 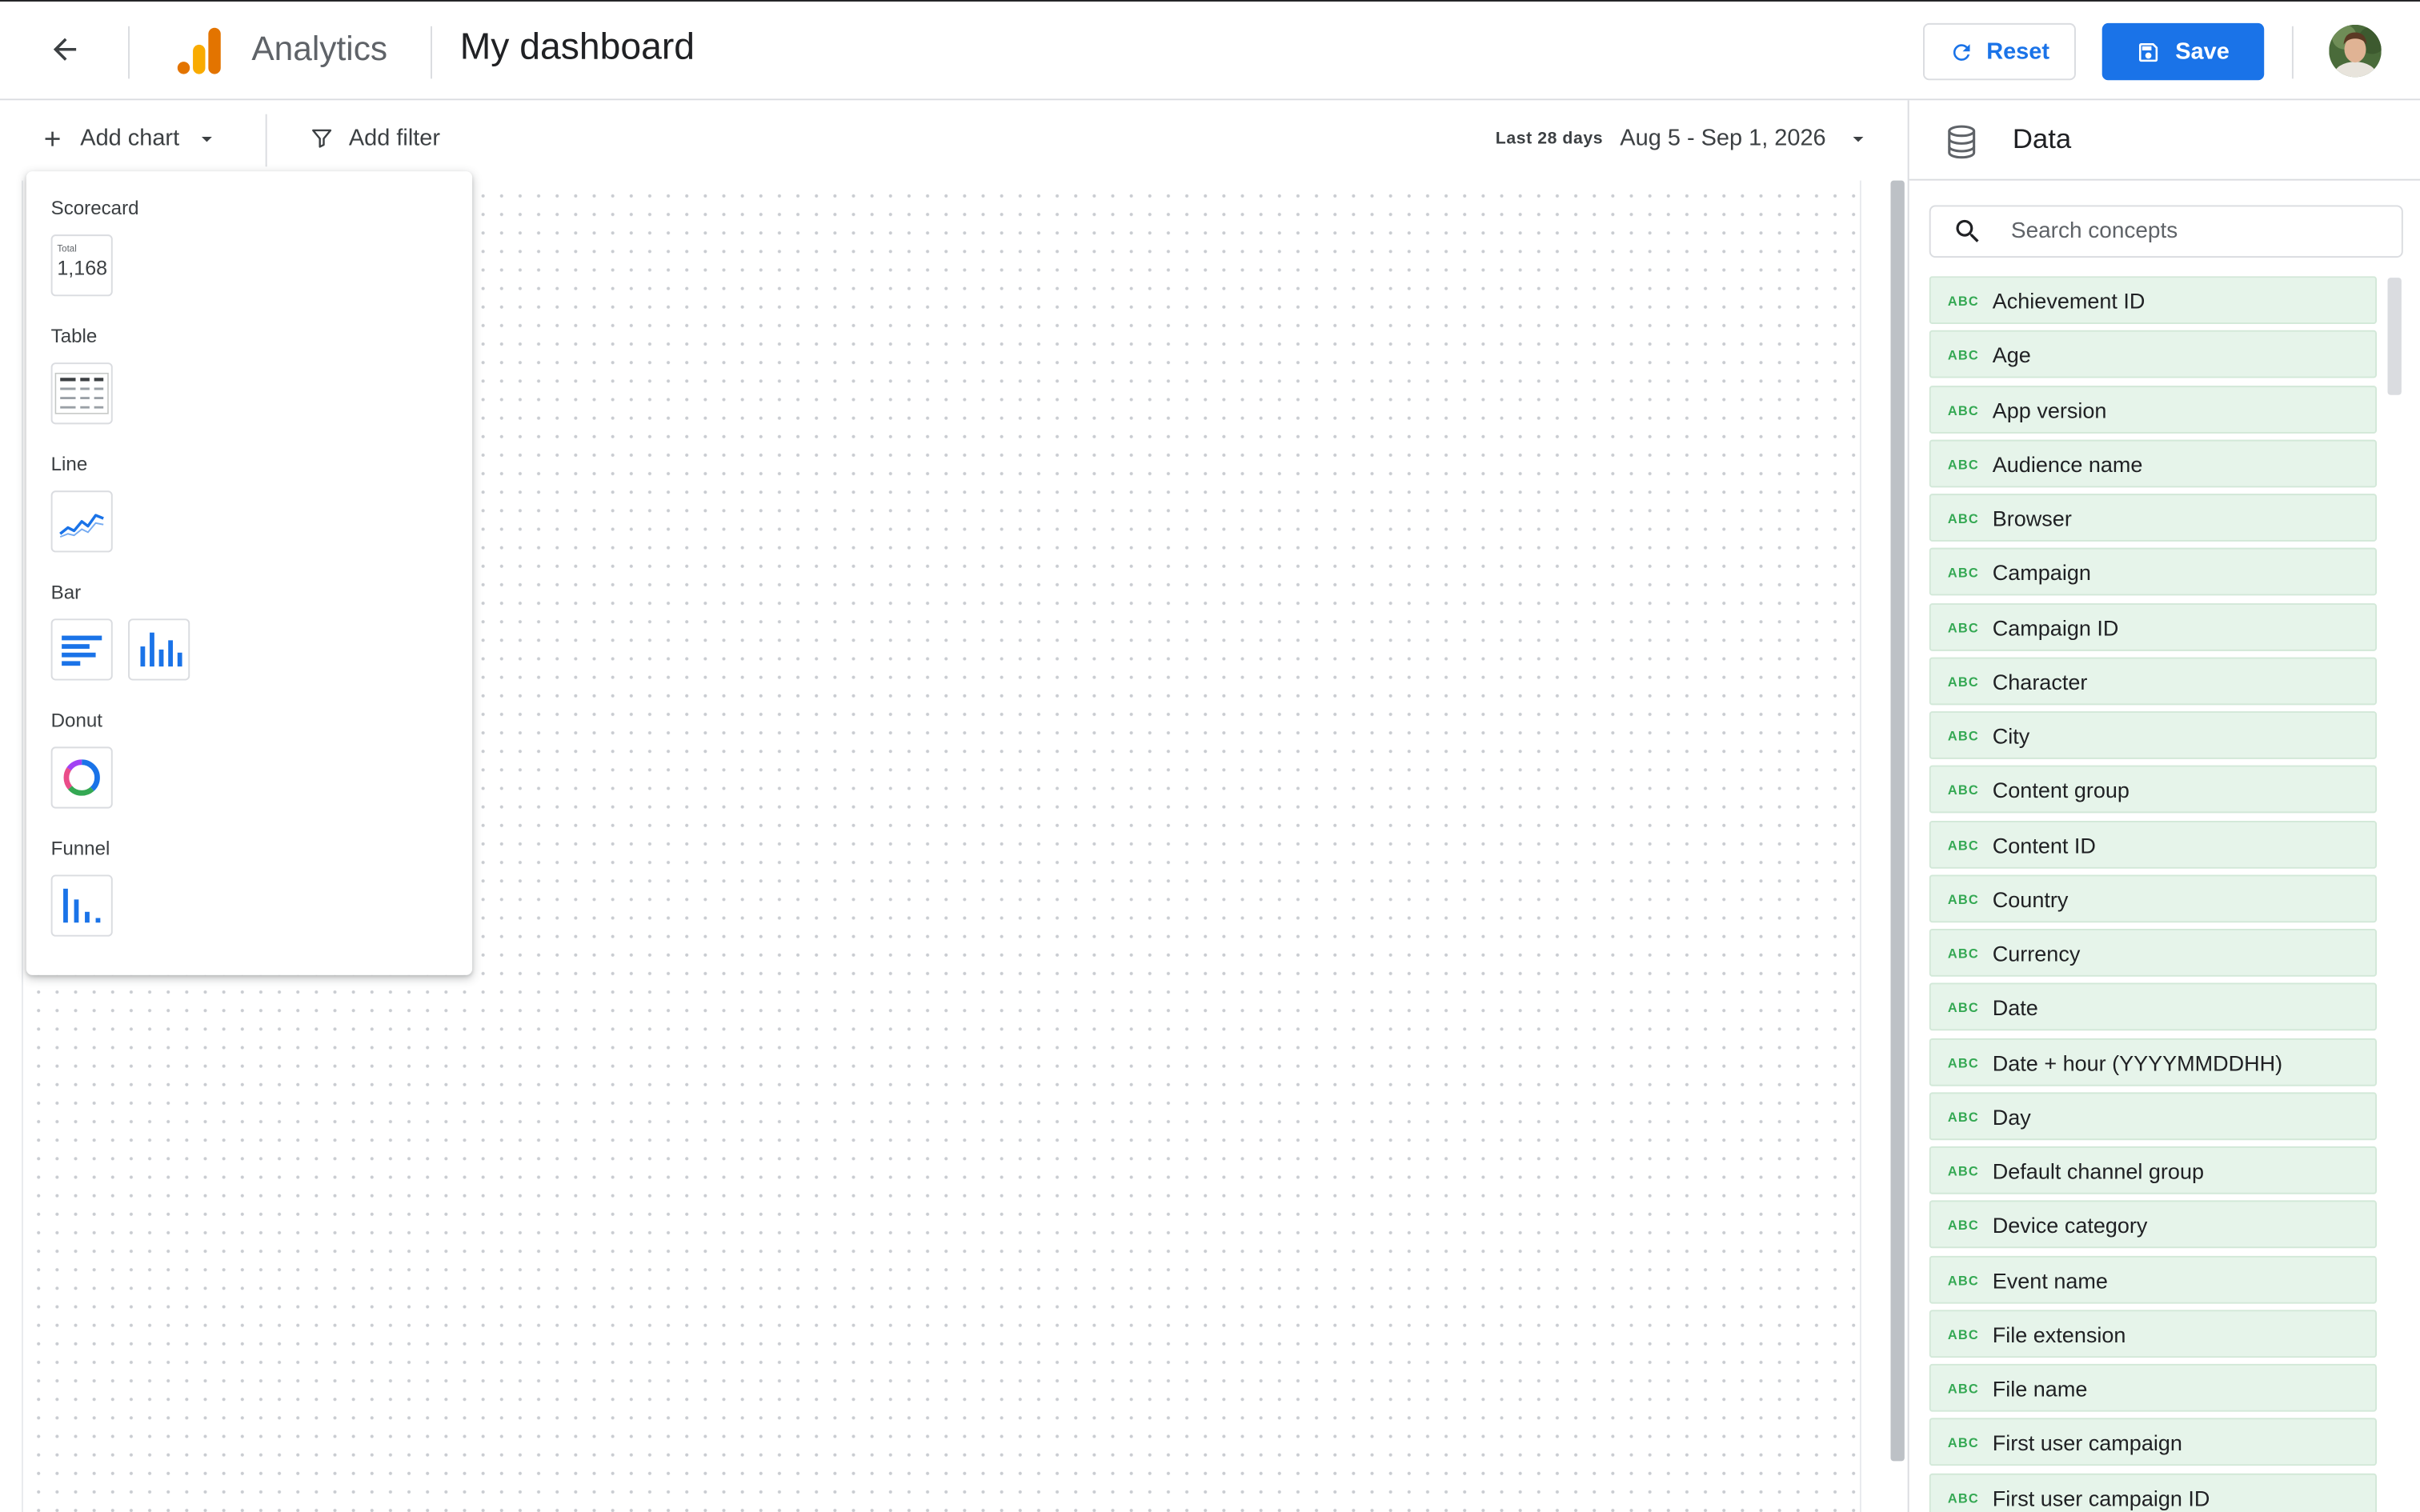 I want to click on analytics-logo-icon, so click(x=199, y=50).